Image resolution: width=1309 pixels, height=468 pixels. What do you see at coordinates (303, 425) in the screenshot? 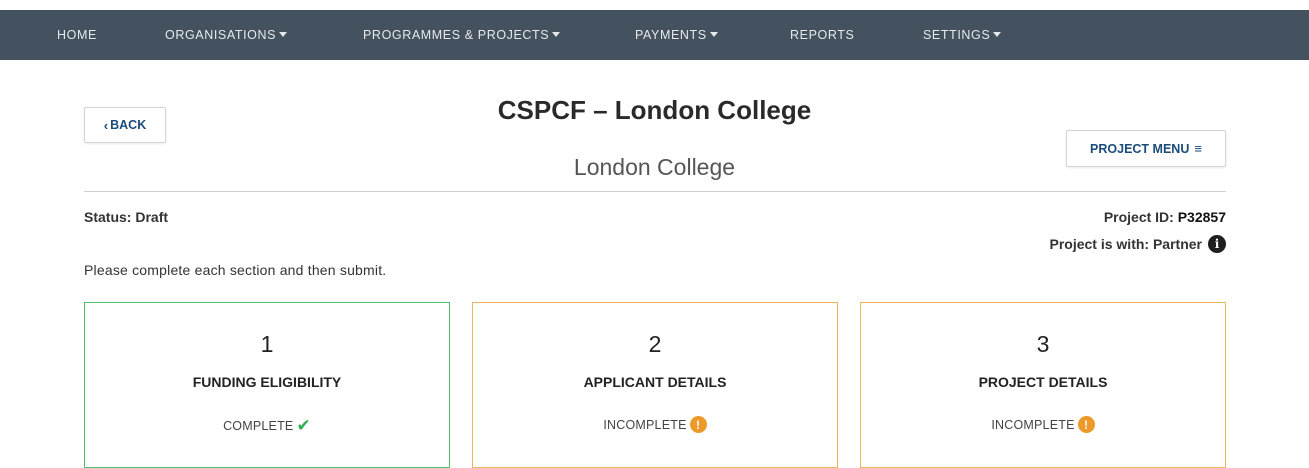
I see `check-icon: ✔` at bounding box center [303, 425].